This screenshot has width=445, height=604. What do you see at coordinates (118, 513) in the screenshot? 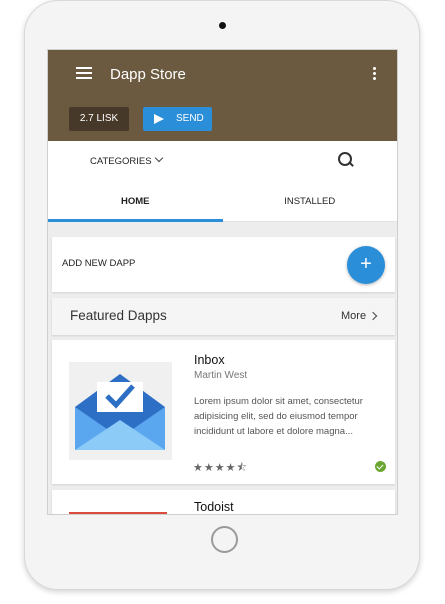
I see `todoist-icon` at bounding box center [118, 513].